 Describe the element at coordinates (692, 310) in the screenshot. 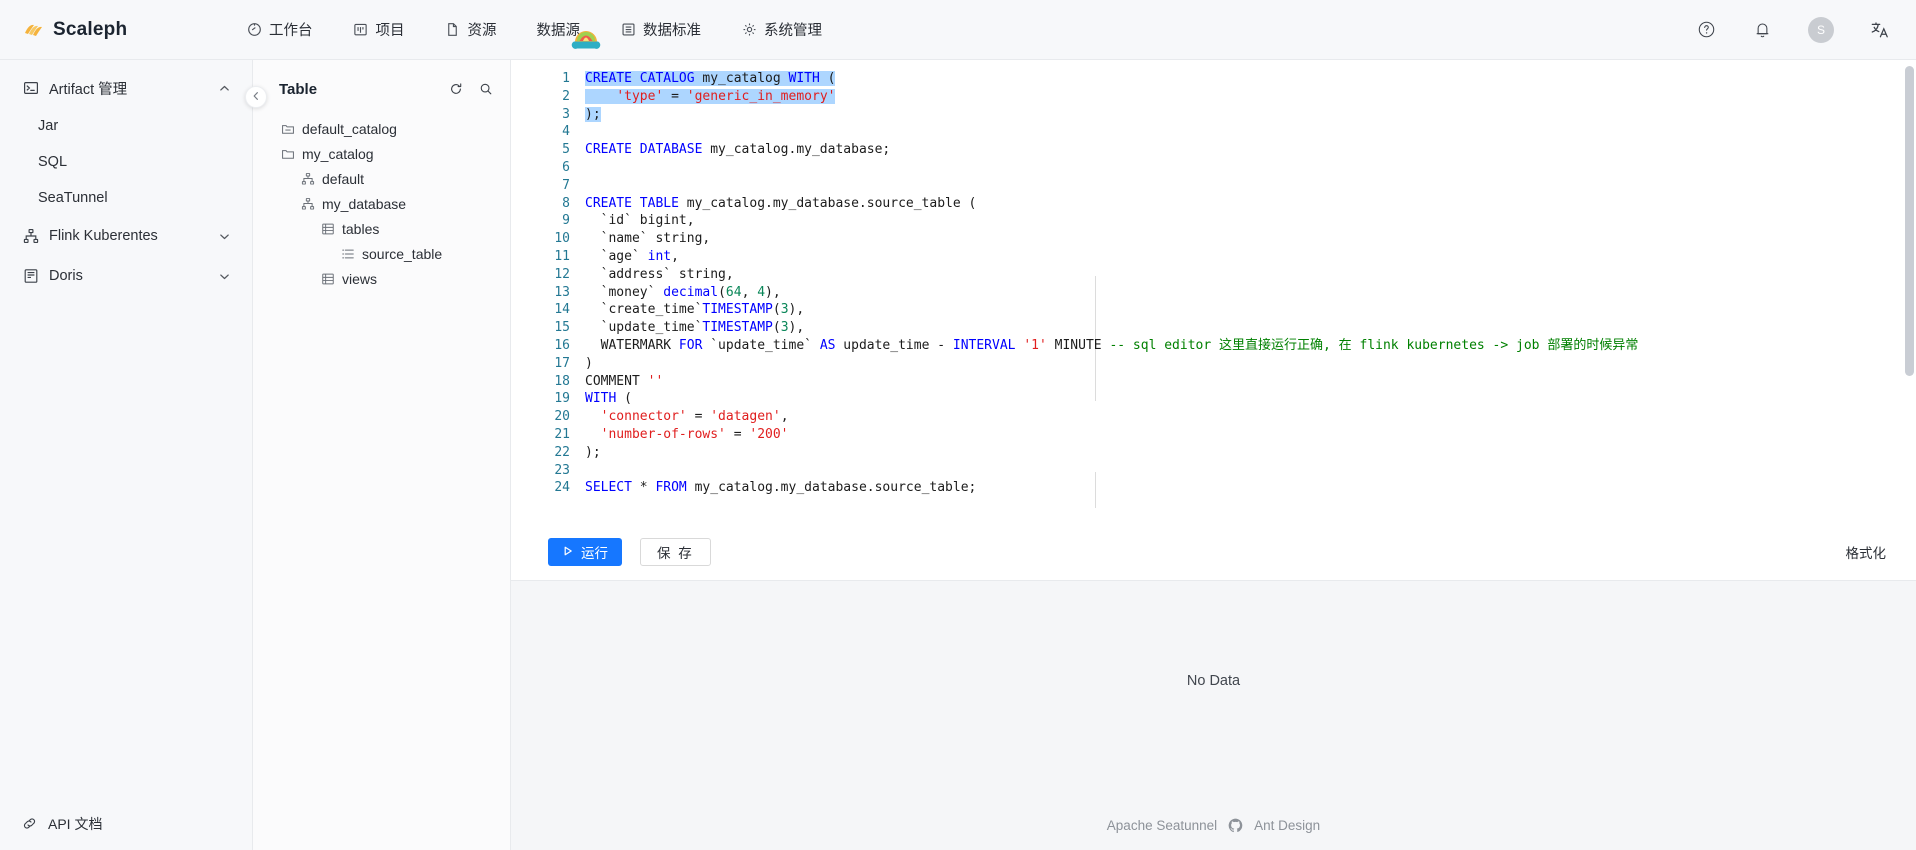

I see `code-text: `create_time`TIMESTAMP(3),` at that location.